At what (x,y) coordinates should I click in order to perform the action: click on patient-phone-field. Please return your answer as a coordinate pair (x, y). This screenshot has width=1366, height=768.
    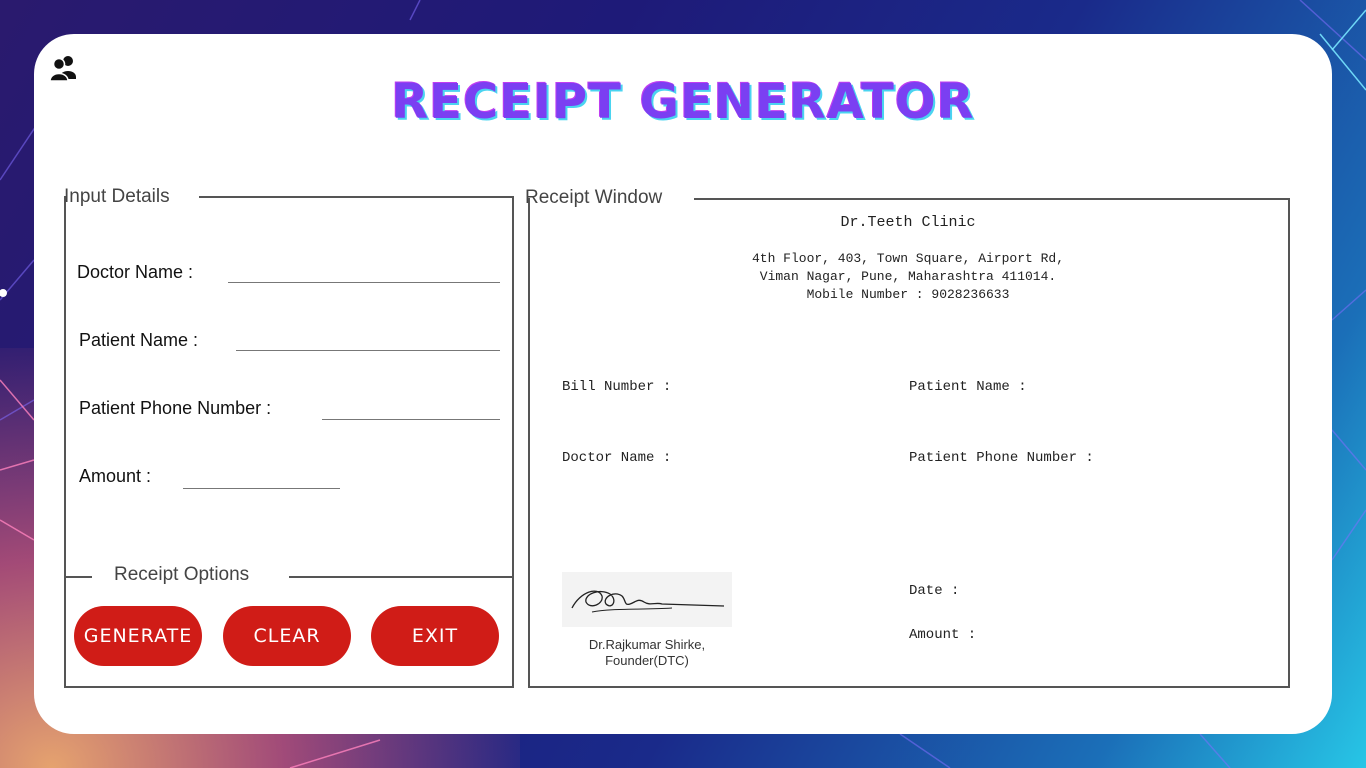
    Looking at the image, I should click on (411, 419).